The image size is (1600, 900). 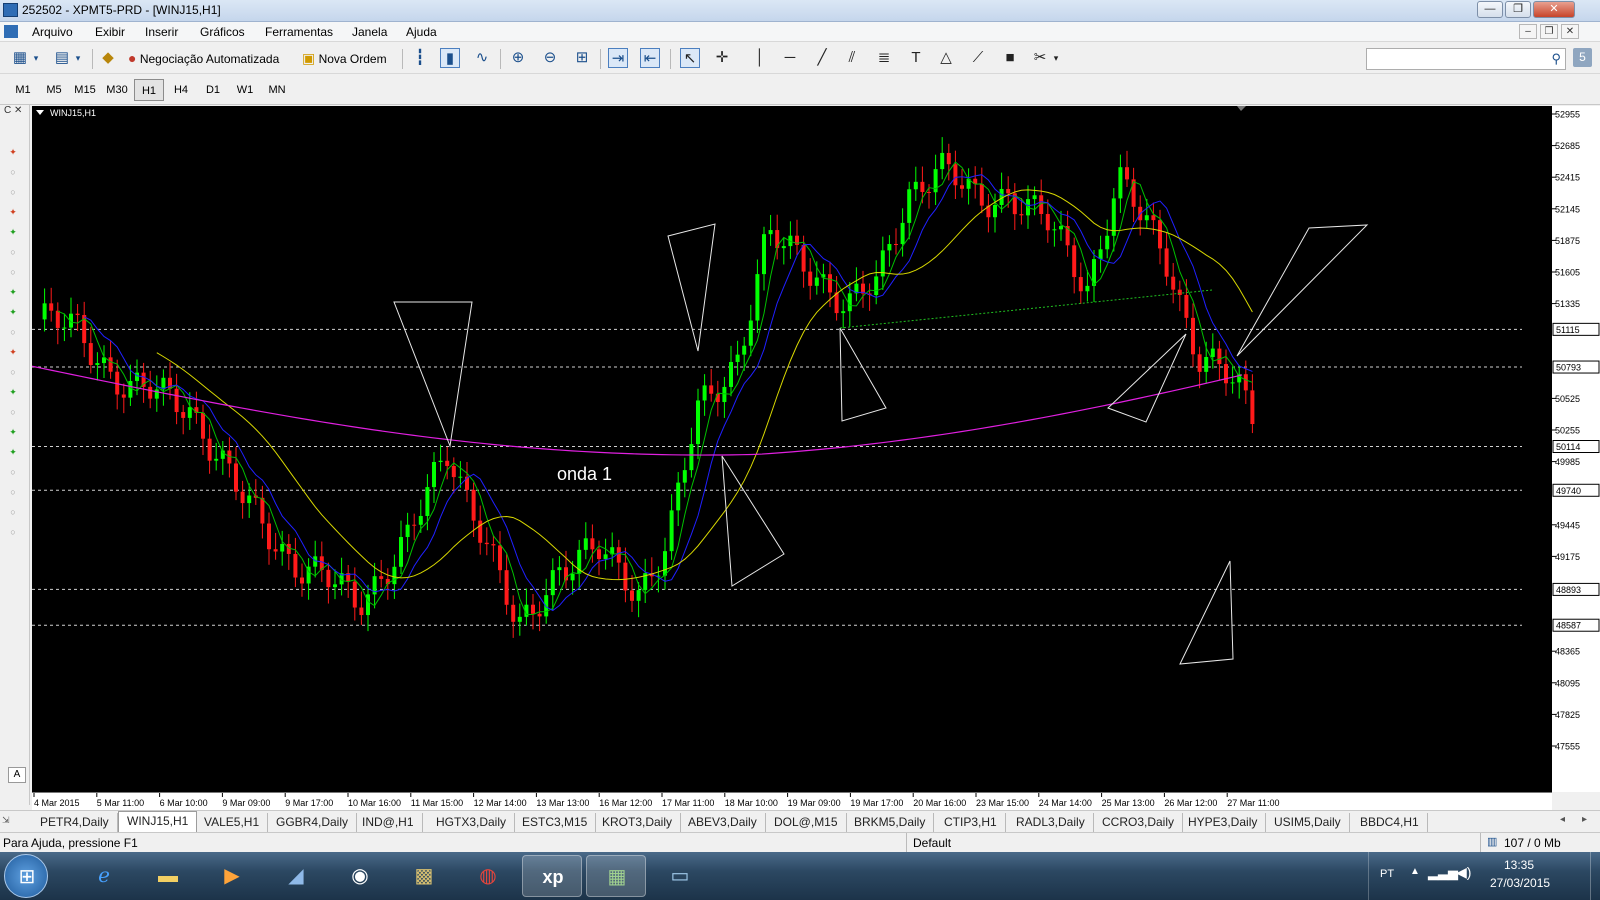 I want to click on market-watch-icon: ◆, so click(x=108, y=58).